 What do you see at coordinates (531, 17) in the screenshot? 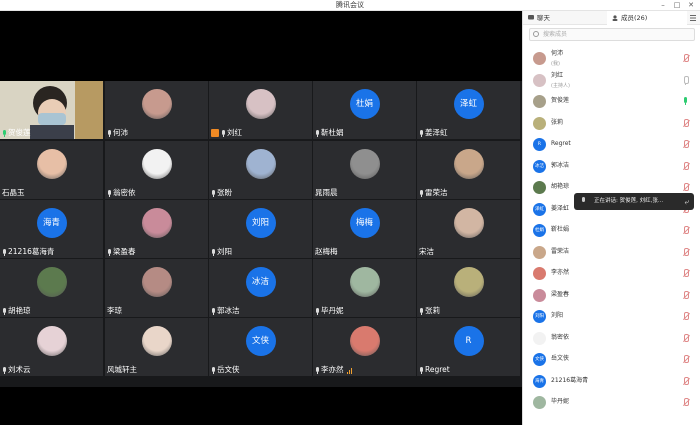
I see `chat-icon` at bounding box center [531, 17].